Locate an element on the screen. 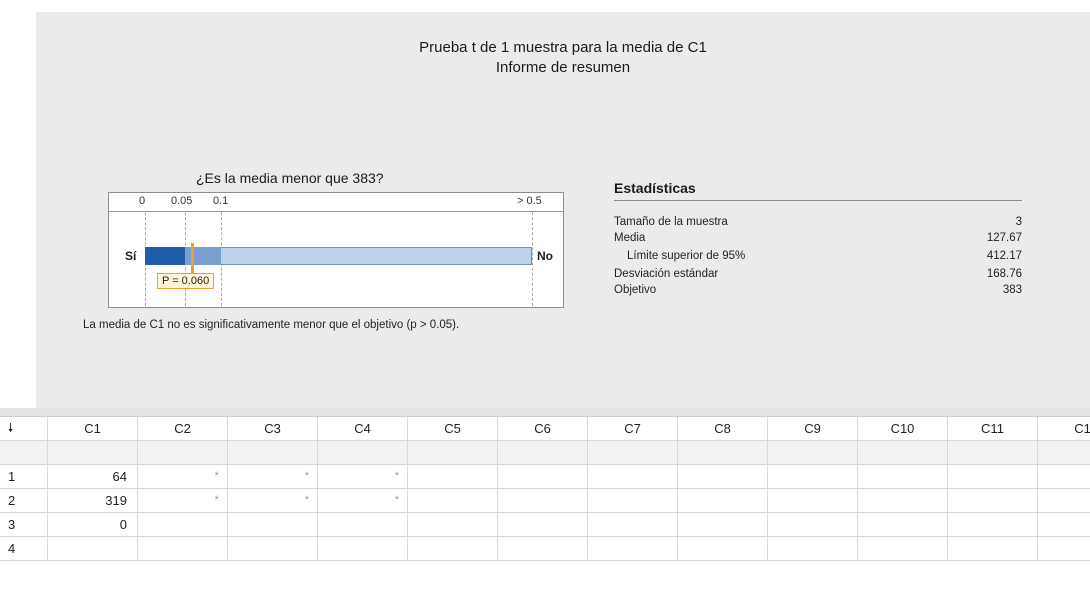 This screenshot has width=1090, height=592. stat-value: 127.67 is located at coordinates (1004, 238).